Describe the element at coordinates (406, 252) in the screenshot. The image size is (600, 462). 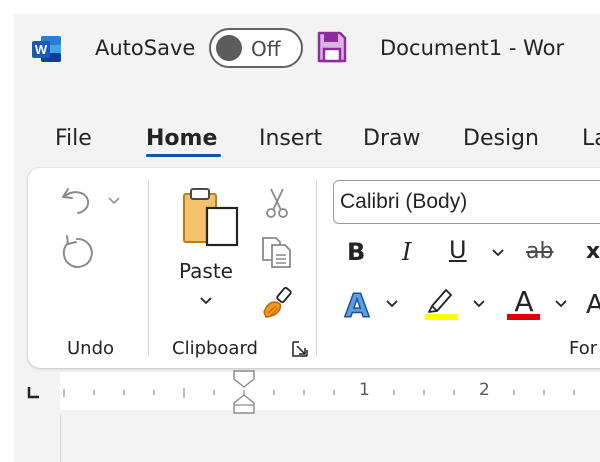
I see `italic-button: I` at that location.